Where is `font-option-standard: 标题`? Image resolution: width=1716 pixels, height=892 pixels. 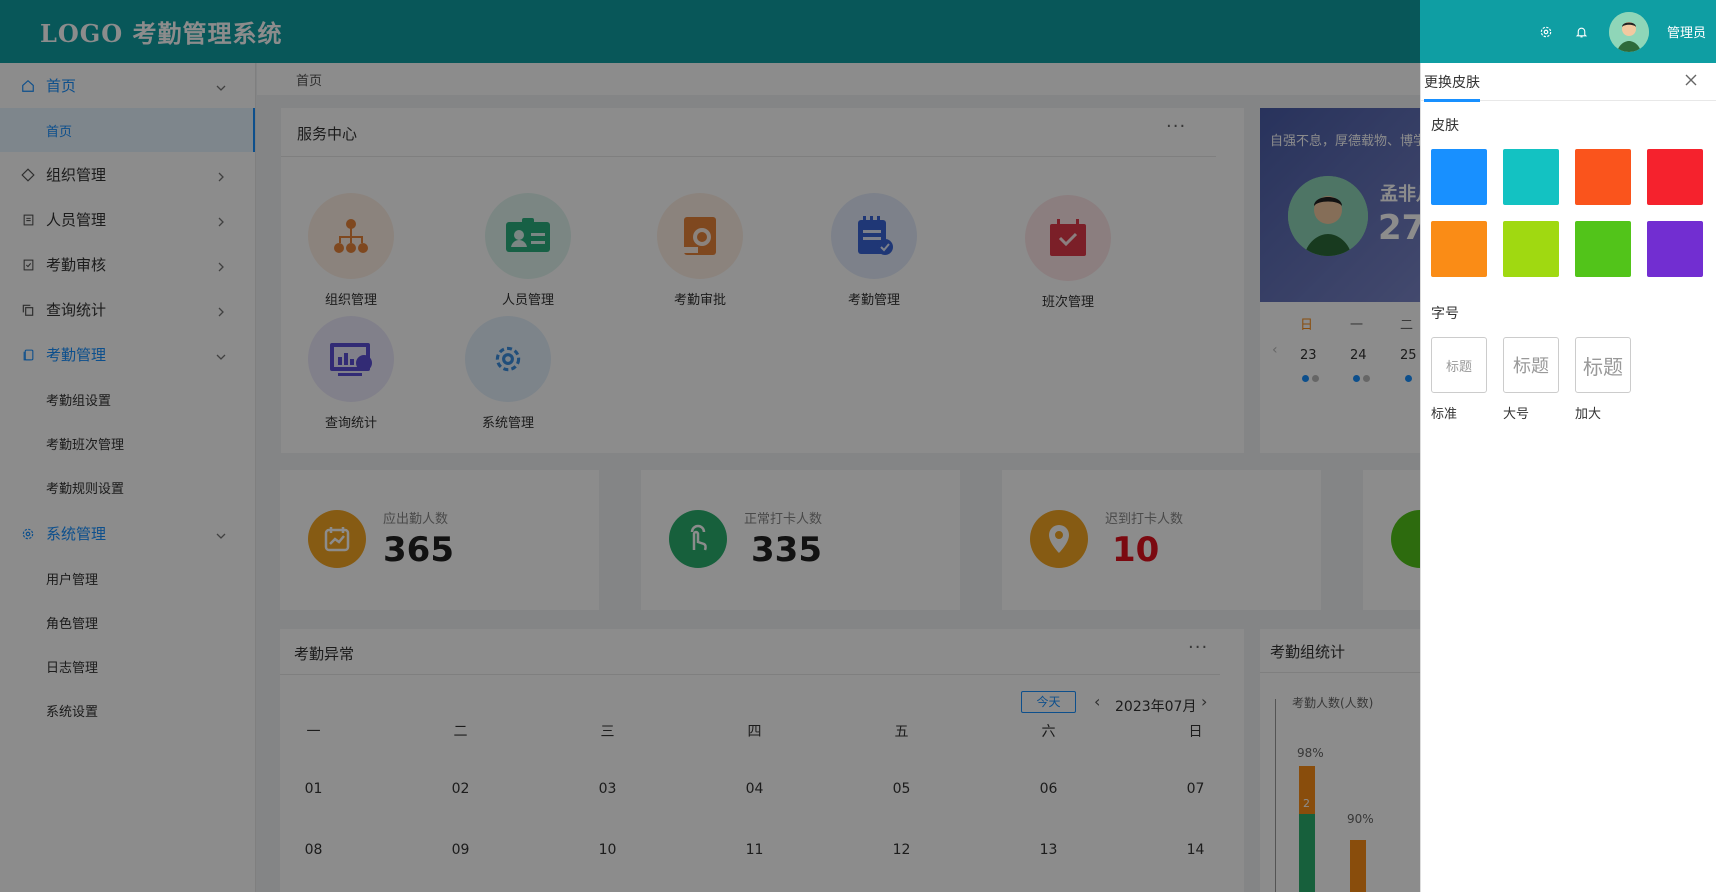
font-option-standard: 标题 is located at coordinates (1459, 365).